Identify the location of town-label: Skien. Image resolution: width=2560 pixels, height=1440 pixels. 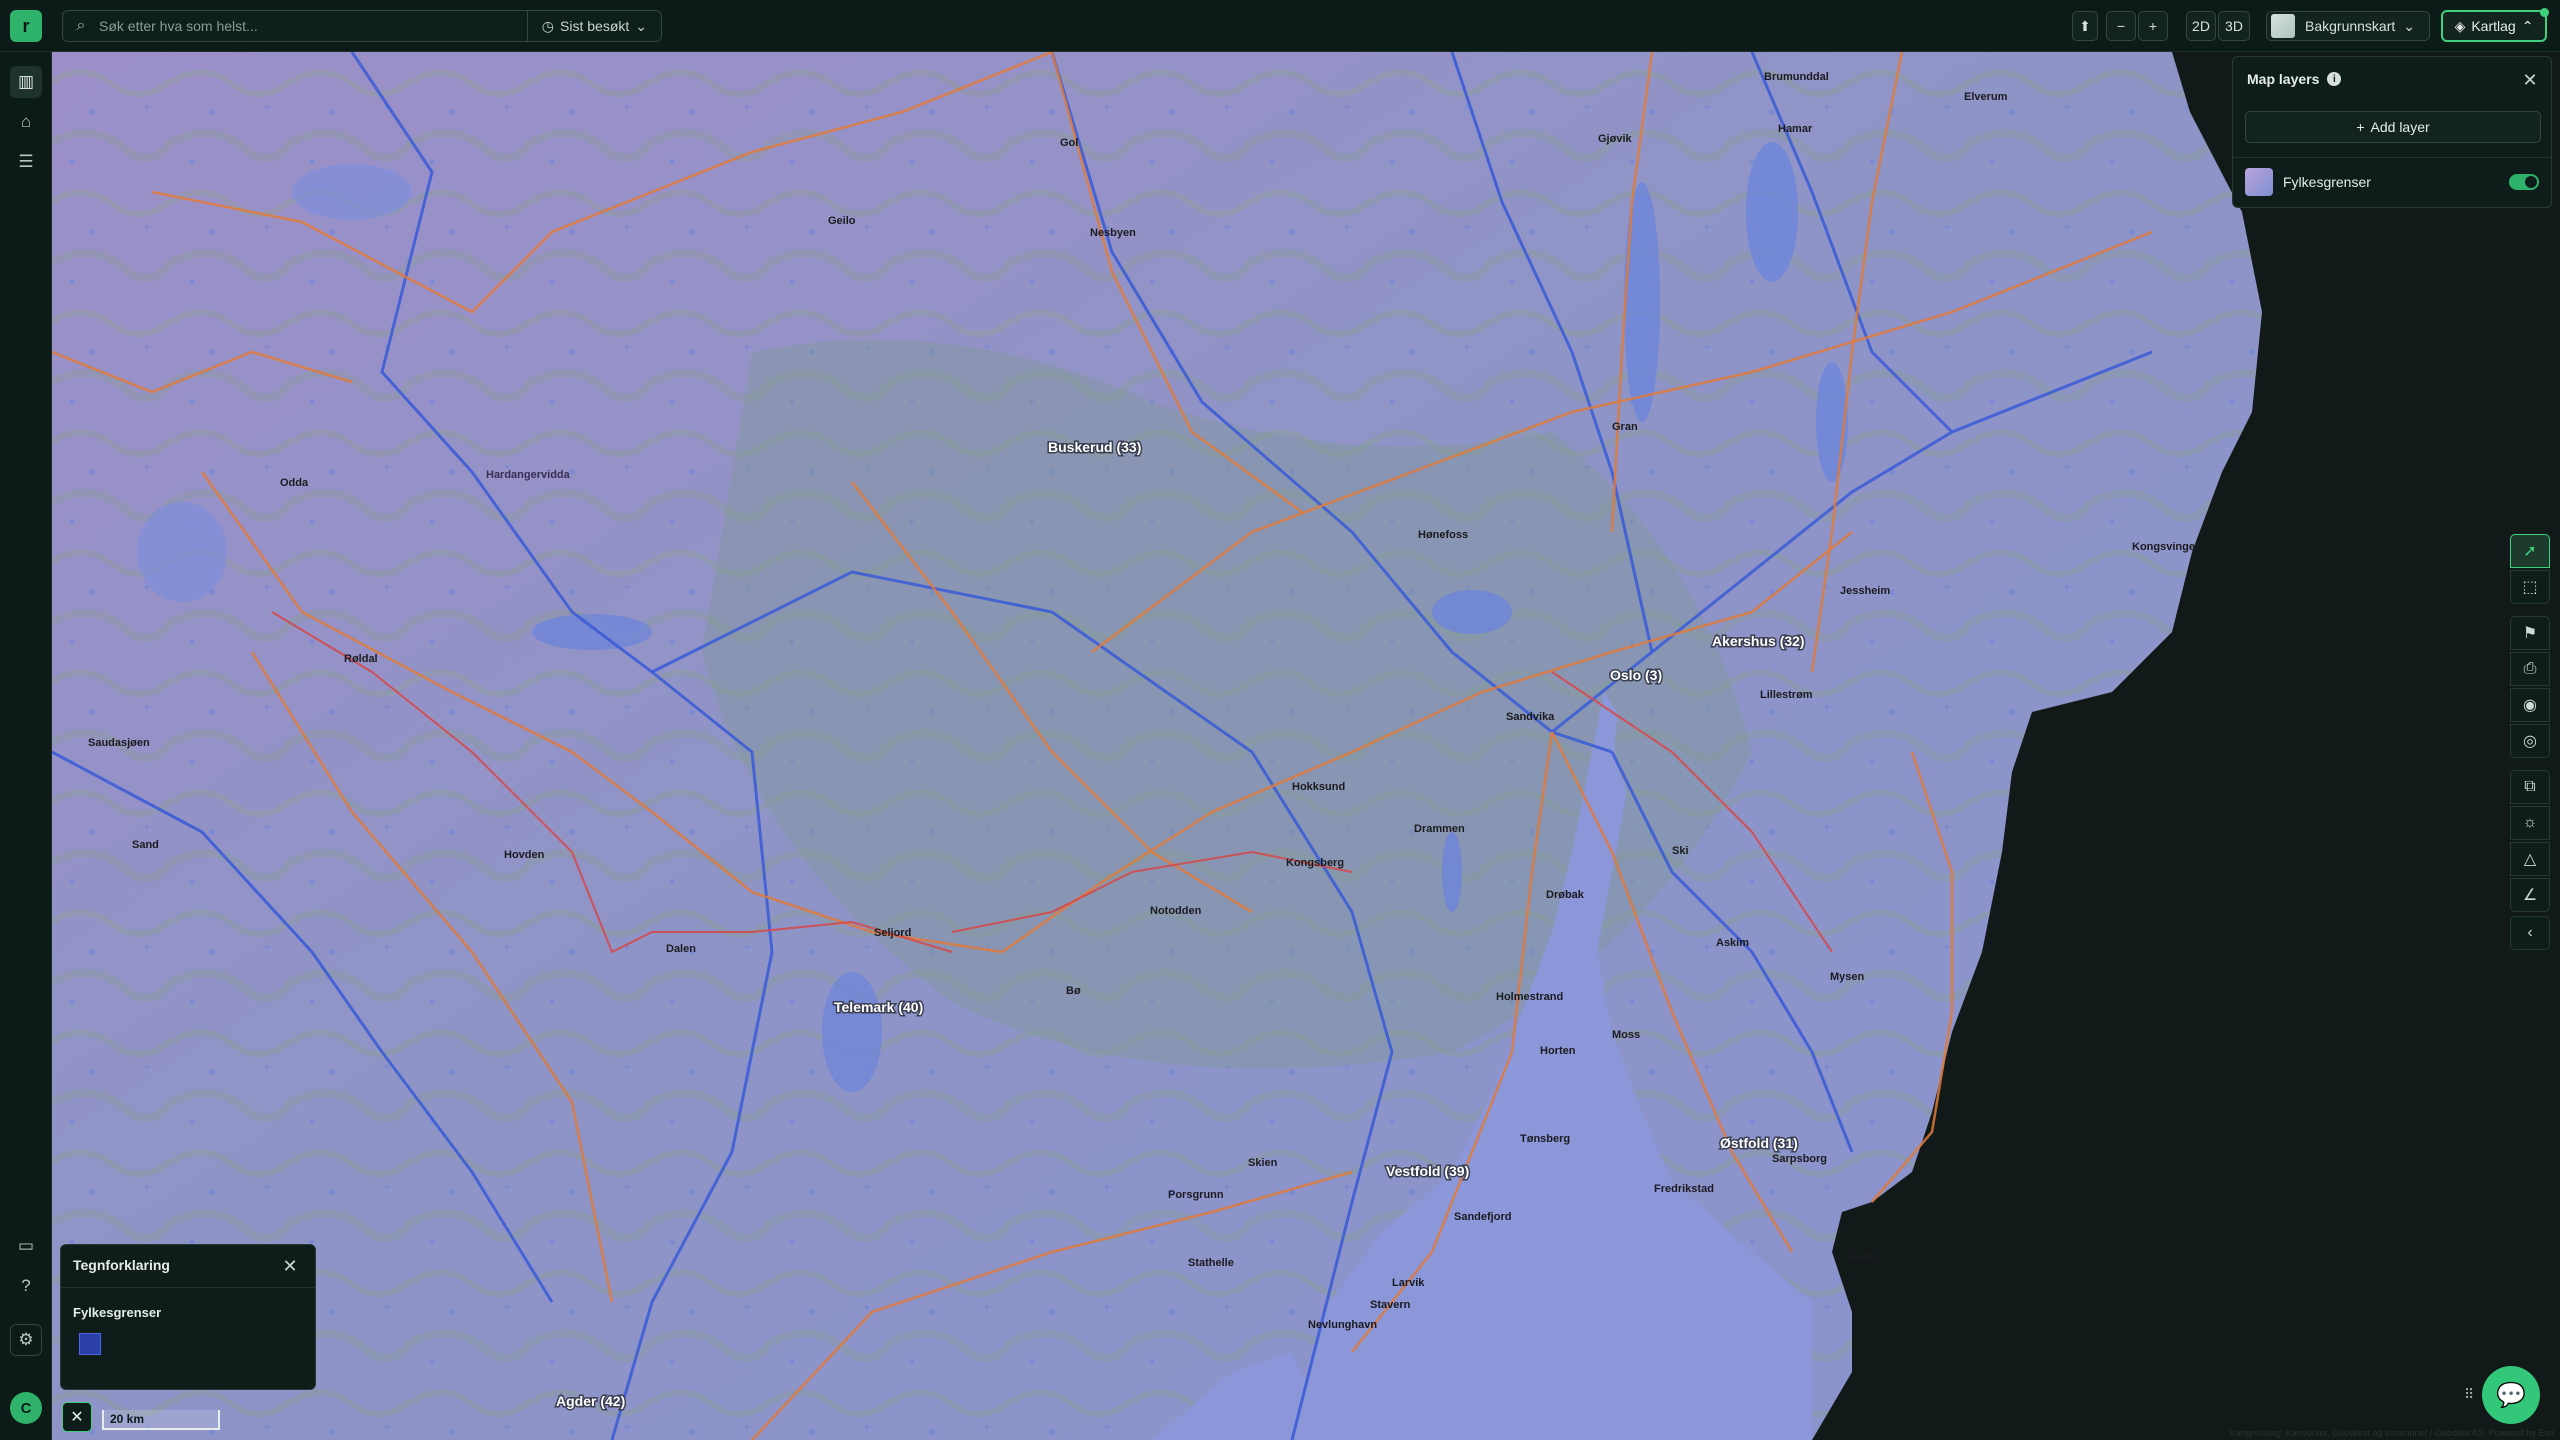
(1263, 1163).